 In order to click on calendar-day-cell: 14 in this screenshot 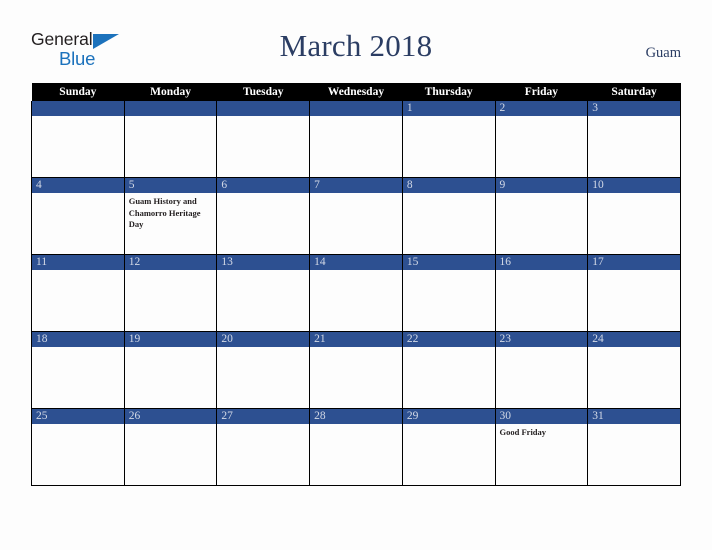, I will do `click(356, 293)`.